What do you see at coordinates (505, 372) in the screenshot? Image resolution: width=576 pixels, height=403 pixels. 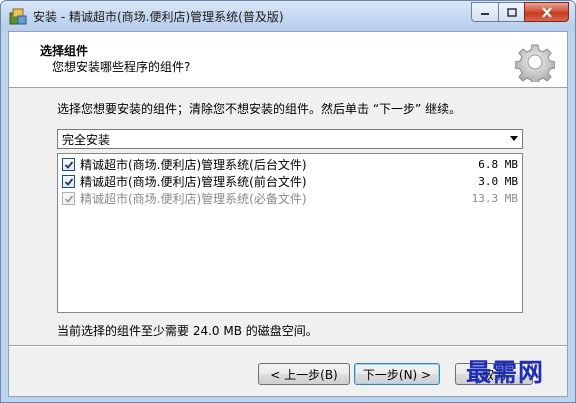 I see `watermark-logo: 最需网` at bounding box center [505, 372].